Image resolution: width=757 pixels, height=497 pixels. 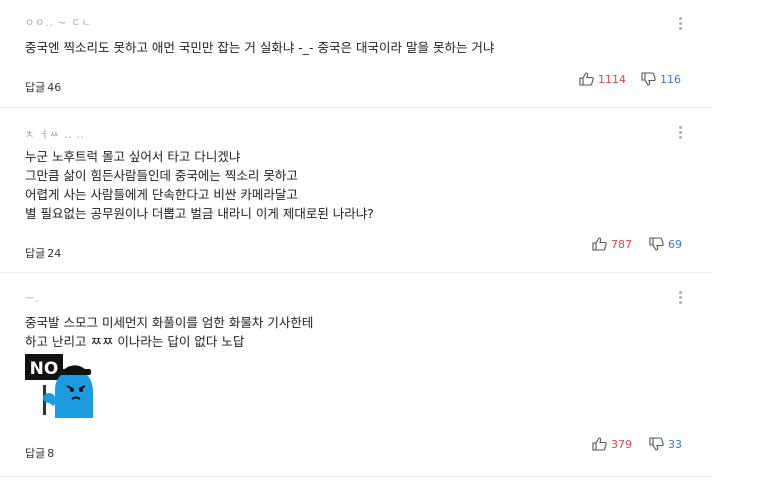 What do you see at coordinates (54, 87) in the screenshot?
I see `reply-count: 46` at bounding box center [54, 87].